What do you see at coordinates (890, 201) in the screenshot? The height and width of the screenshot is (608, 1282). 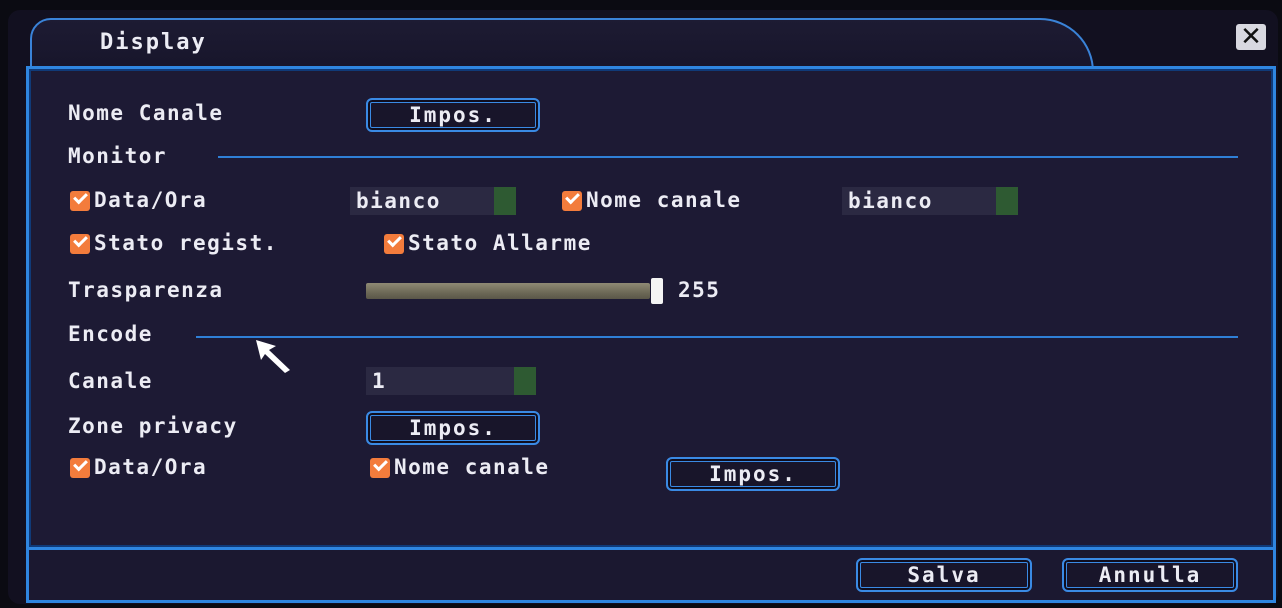 I see `monitor-channel-name-color-value: bianco` at bounding box center [890, 201].